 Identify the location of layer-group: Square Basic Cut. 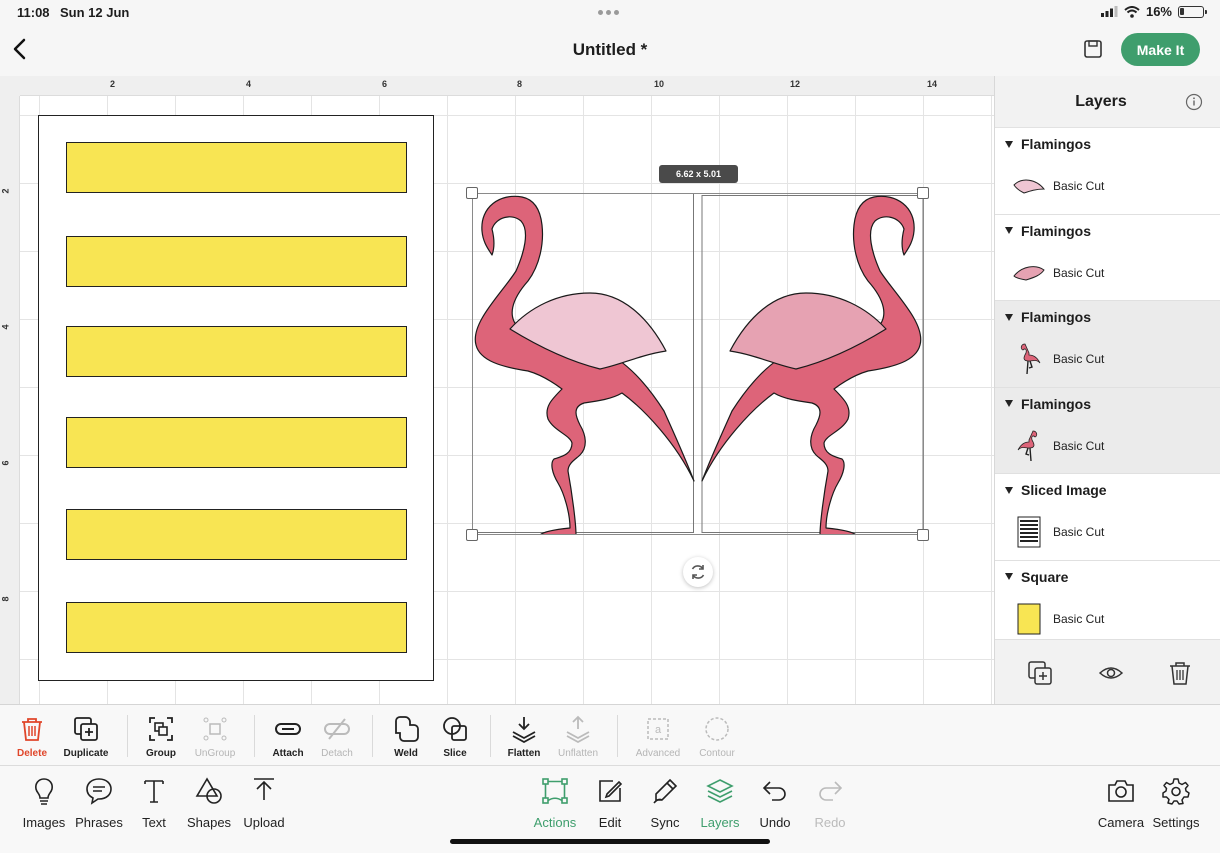
(1107, 604).